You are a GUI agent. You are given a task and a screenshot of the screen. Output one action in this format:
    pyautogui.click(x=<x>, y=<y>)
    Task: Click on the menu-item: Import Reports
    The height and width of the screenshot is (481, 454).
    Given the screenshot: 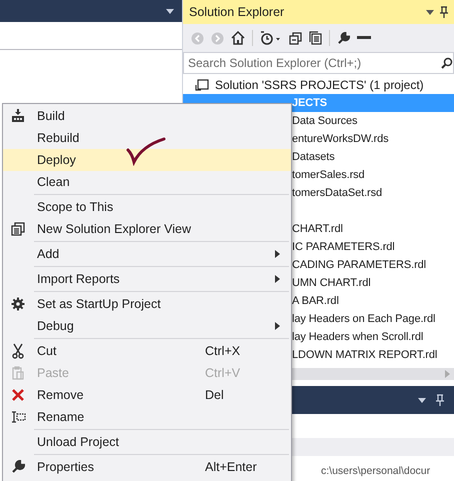 What is the action you would take?
    pyautogui.click(x=147, y=279)
    